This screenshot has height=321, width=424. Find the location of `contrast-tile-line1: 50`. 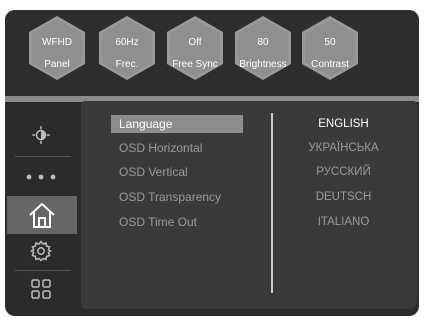

contrast-tile-line1: 50 is located at coordinates (330, 42).